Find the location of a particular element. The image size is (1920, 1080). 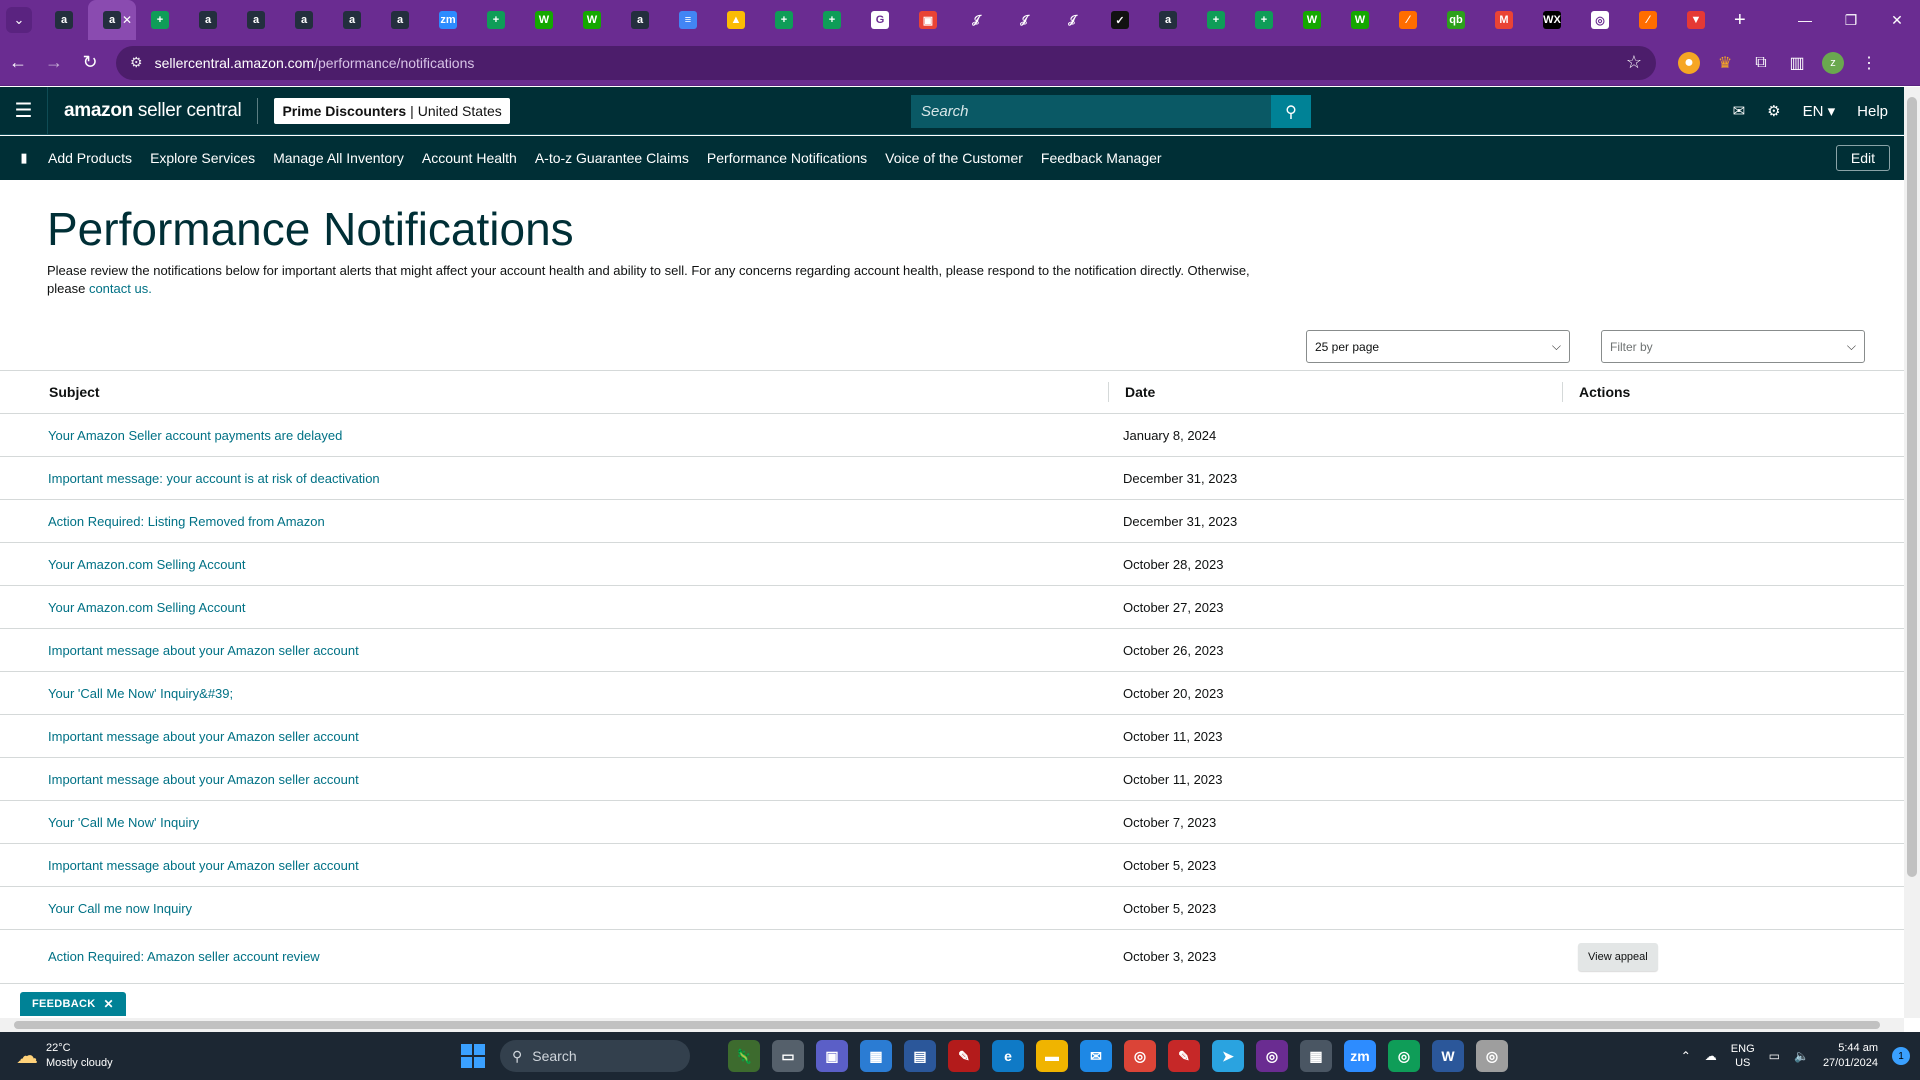

store-switcher: Prime Discounters | United States is located at coordinates (392, 110).